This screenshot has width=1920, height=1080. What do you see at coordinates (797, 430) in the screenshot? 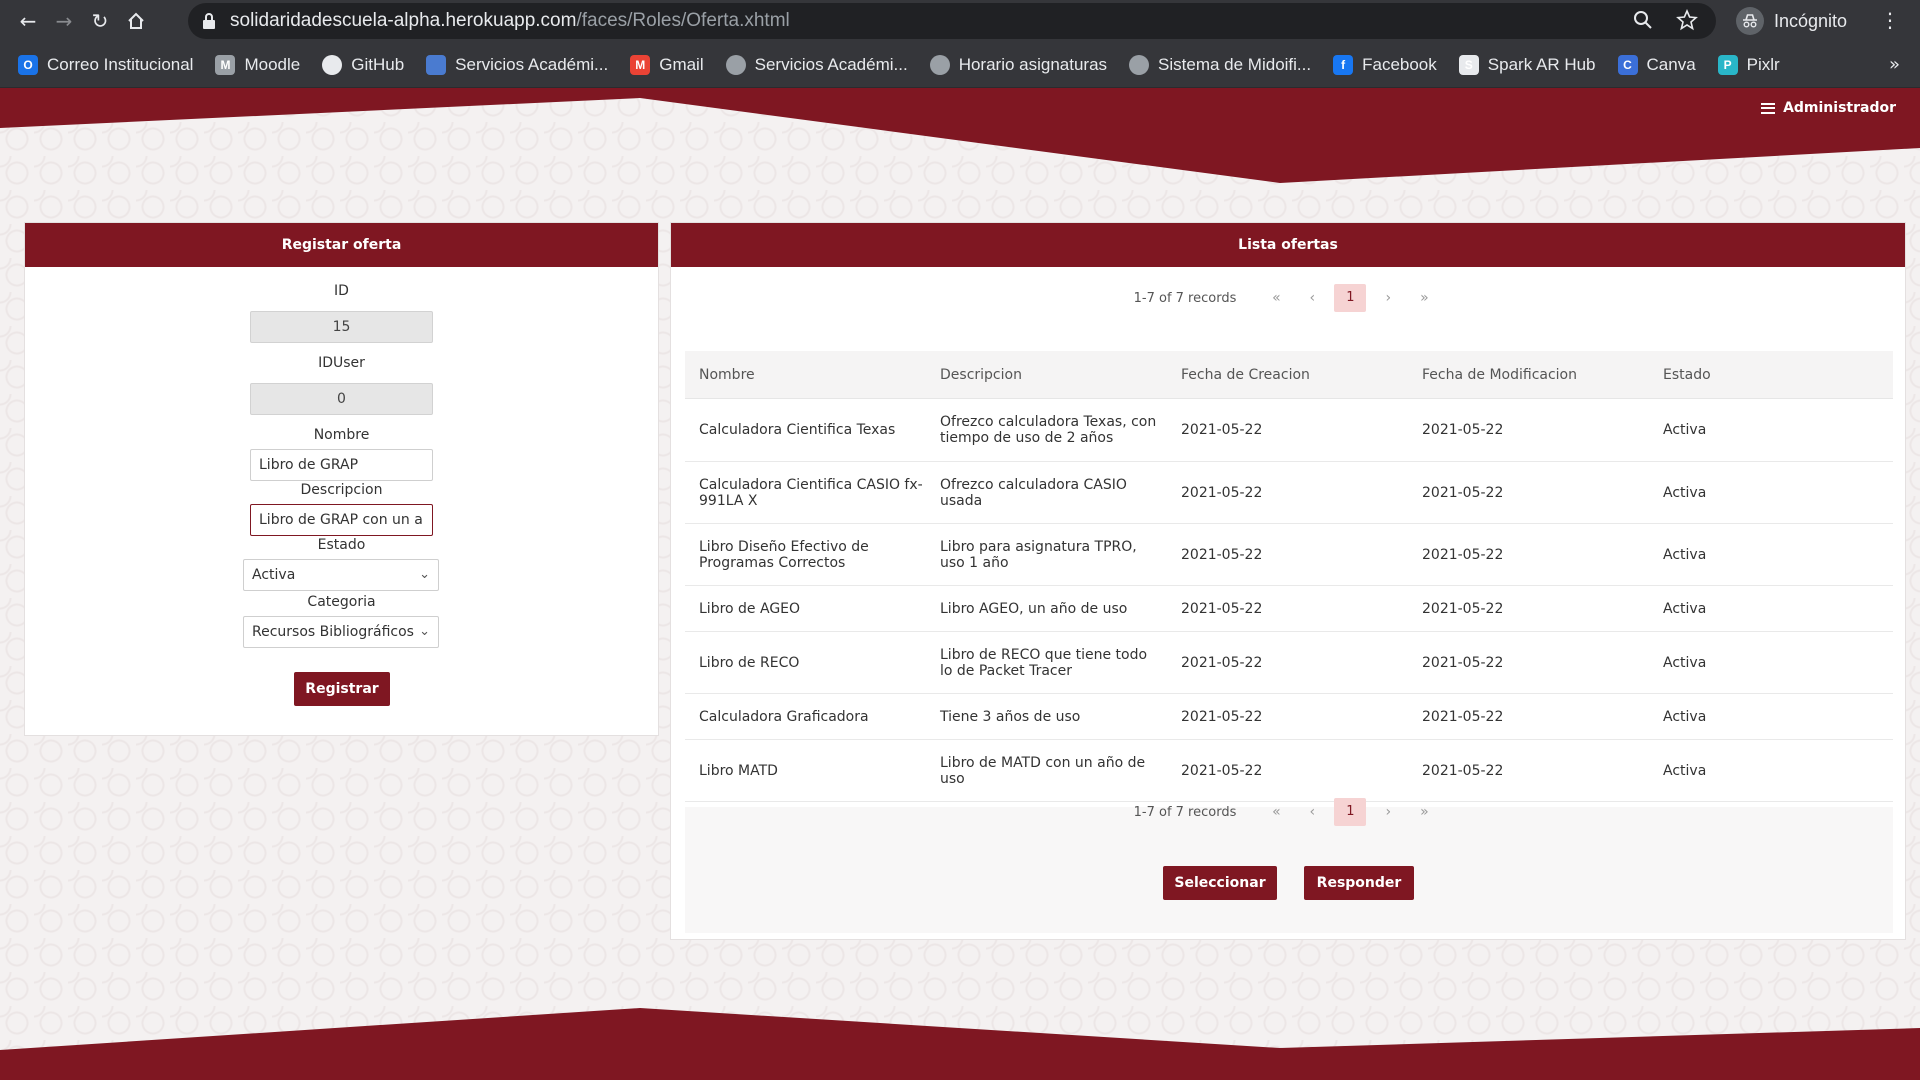
I see `cell-nombre: Calculadora Cientifica Texas` at bounding box center [797, 430].